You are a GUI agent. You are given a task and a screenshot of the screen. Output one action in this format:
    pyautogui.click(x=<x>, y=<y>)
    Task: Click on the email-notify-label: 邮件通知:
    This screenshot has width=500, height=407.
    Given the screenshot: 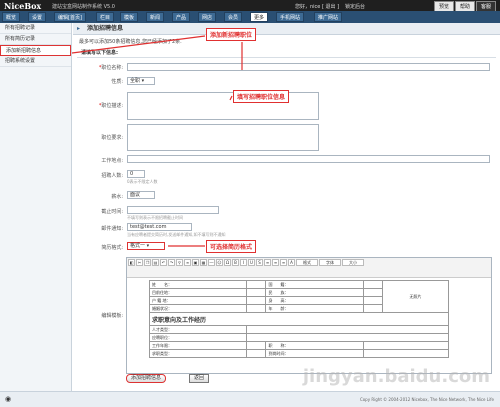 What is the action you would take?
    pyautogui.click(x=112, y=229)
    